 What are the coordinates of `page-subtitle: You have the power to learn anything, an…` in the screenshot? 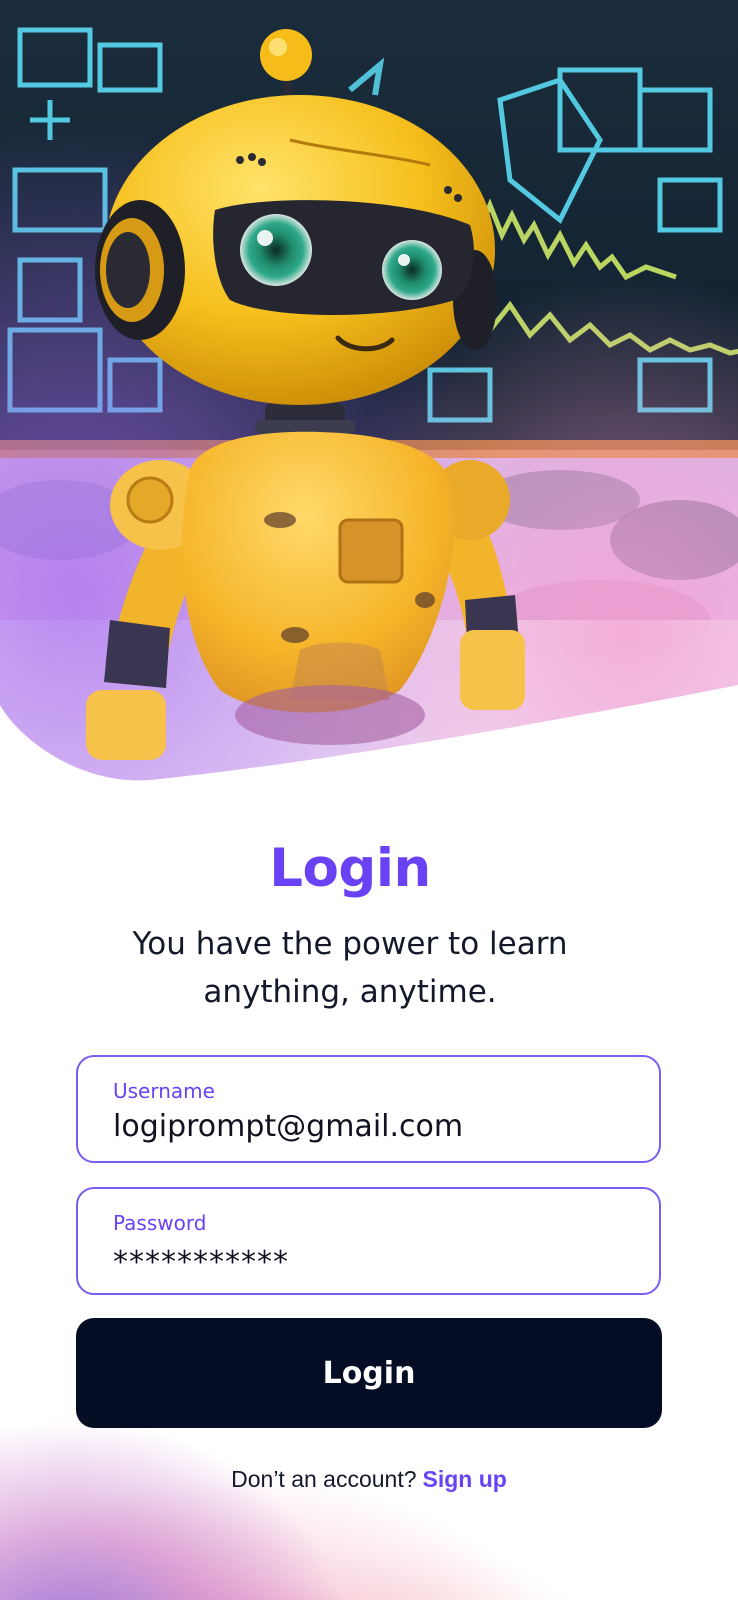 It's located at (350, 968).